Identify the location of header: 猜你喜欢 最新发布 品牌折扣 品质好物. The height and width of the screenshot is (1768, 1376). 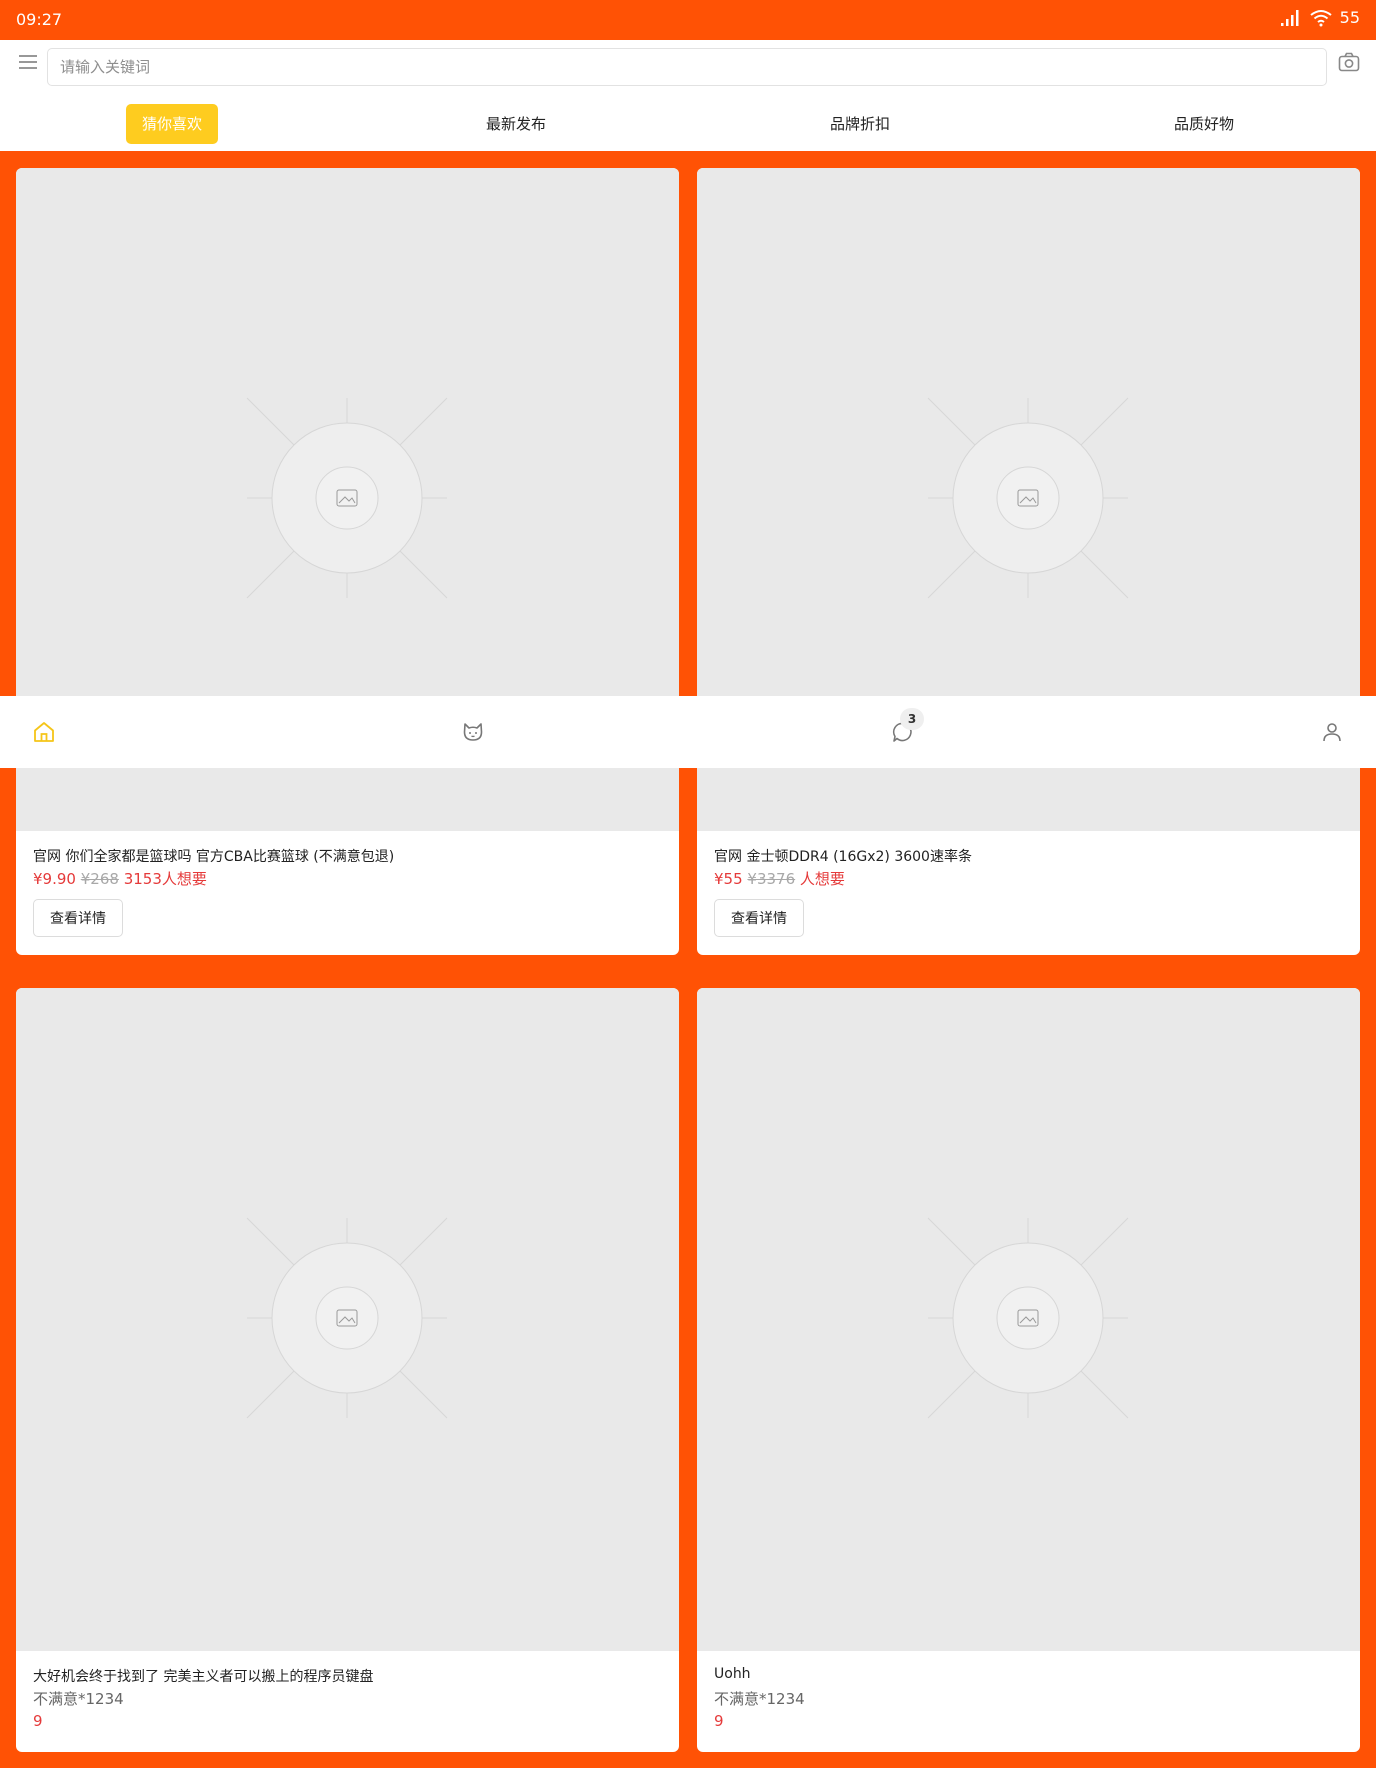
(688, 95).